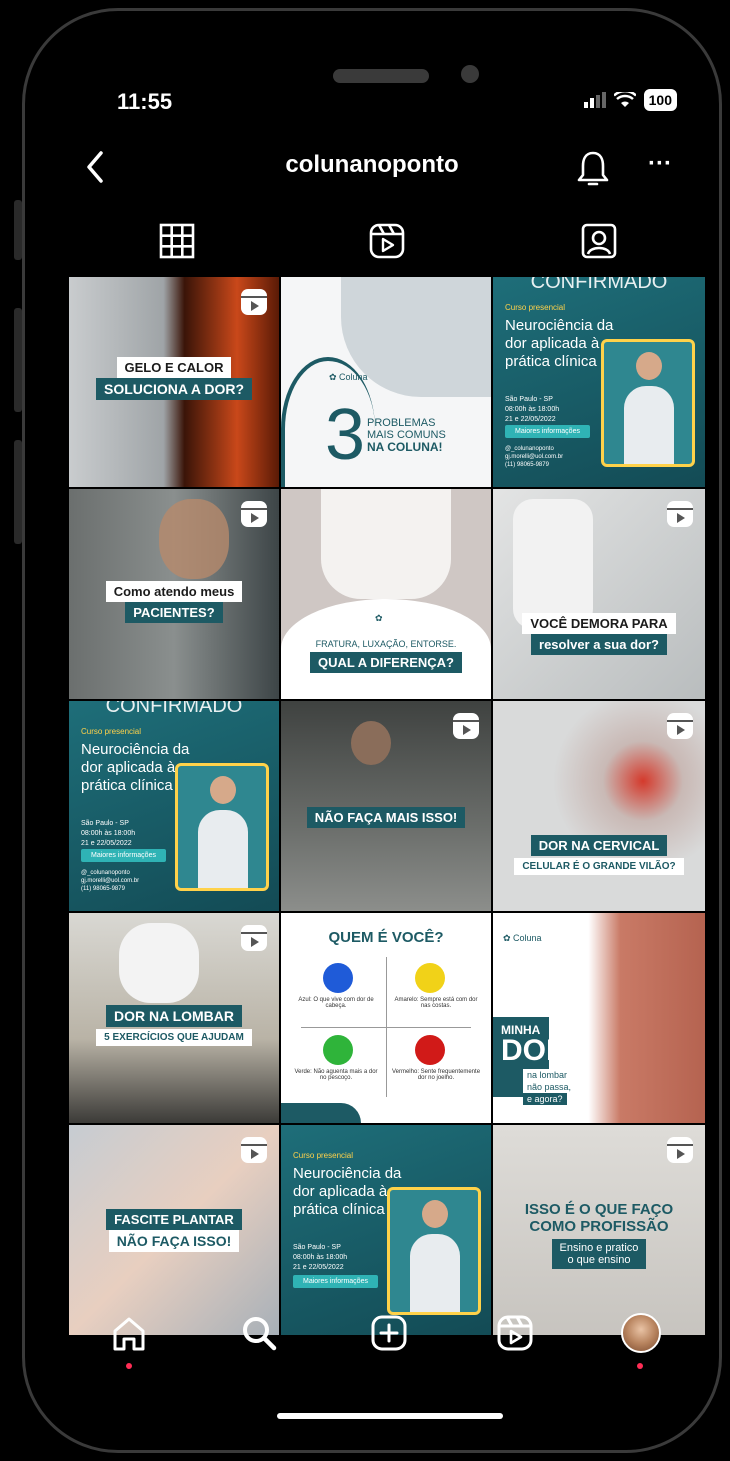 This screenshot has height=1461, width=730. What do you see at coordinates (386, 937) in the screenshot?
I see `post-title: QUEM É VOCÊ?` at bounding box center [386, 937].